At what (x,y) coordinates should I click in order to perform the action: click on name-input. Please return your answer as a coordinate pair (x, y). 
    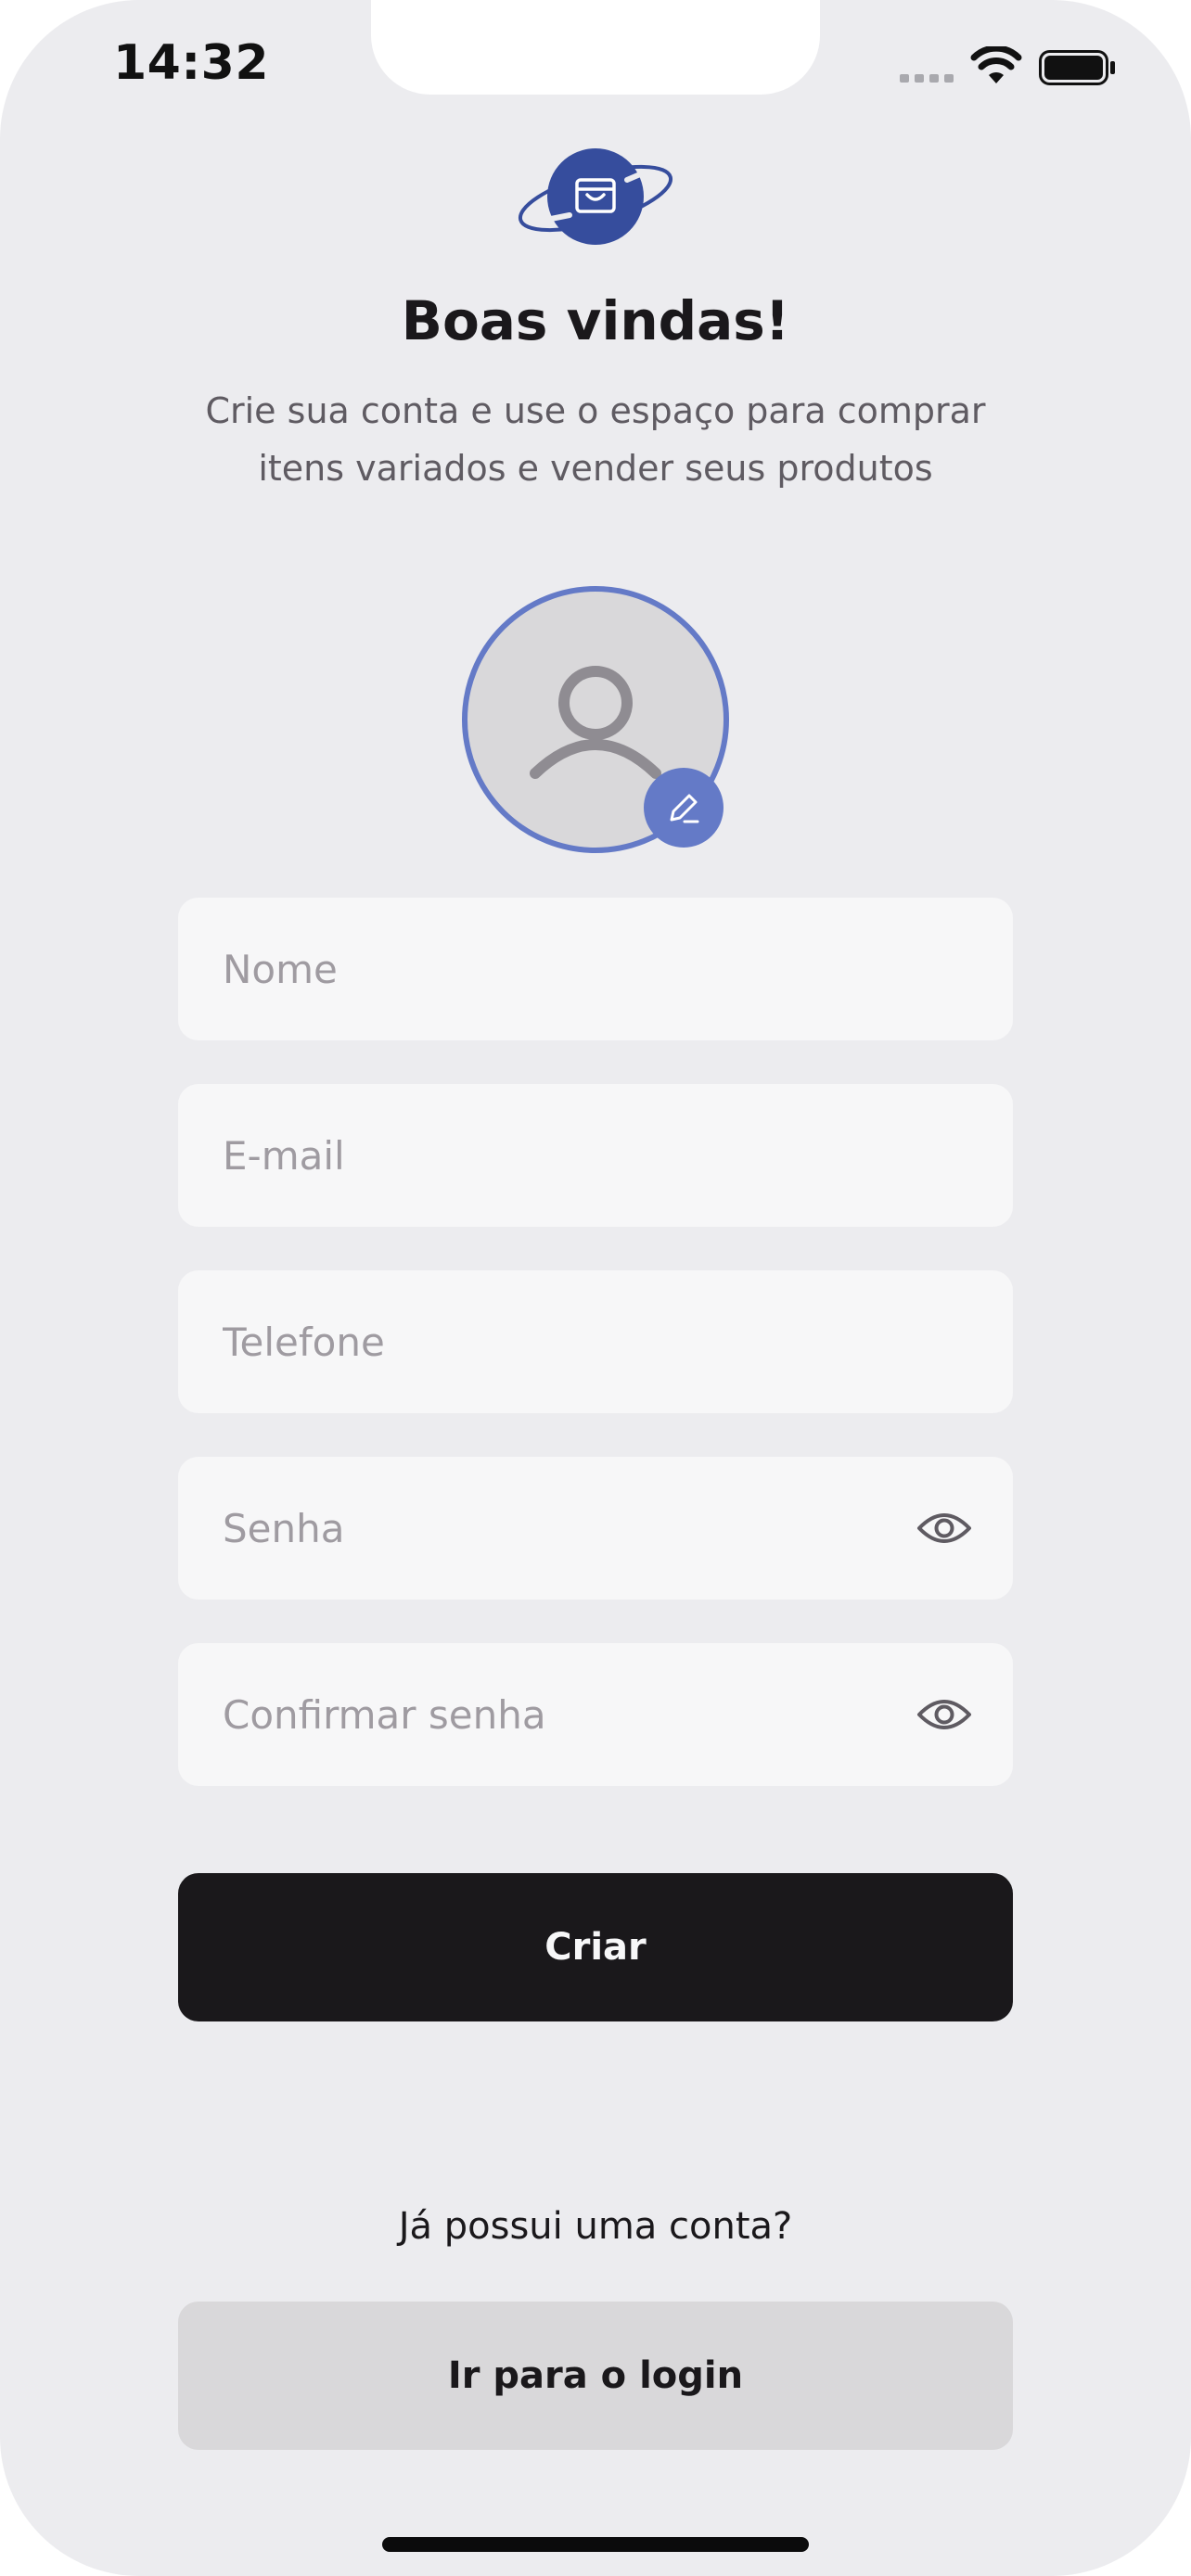
    Looking at the image, I should click on (595, 969).